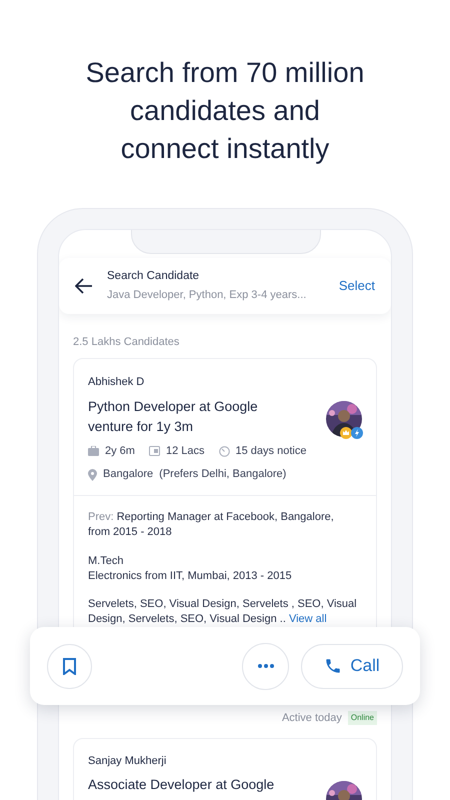 This screenshot has width=450, height=800. What do you see at coordinates (153, 276) in the screenshot?
I see `search-title: Search Candidate` at bounding box center [153, 276].